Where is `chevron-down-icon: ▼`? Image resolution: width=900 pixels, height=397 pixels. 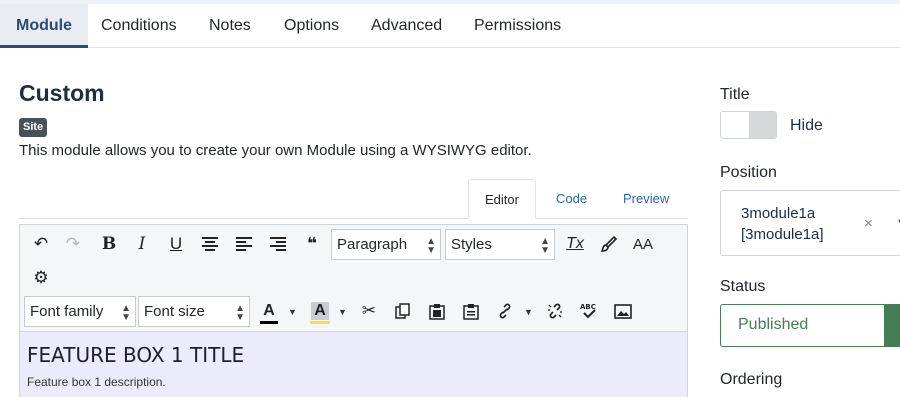 chevron-down-icon: ▼ is located at coordinates (898, 223).